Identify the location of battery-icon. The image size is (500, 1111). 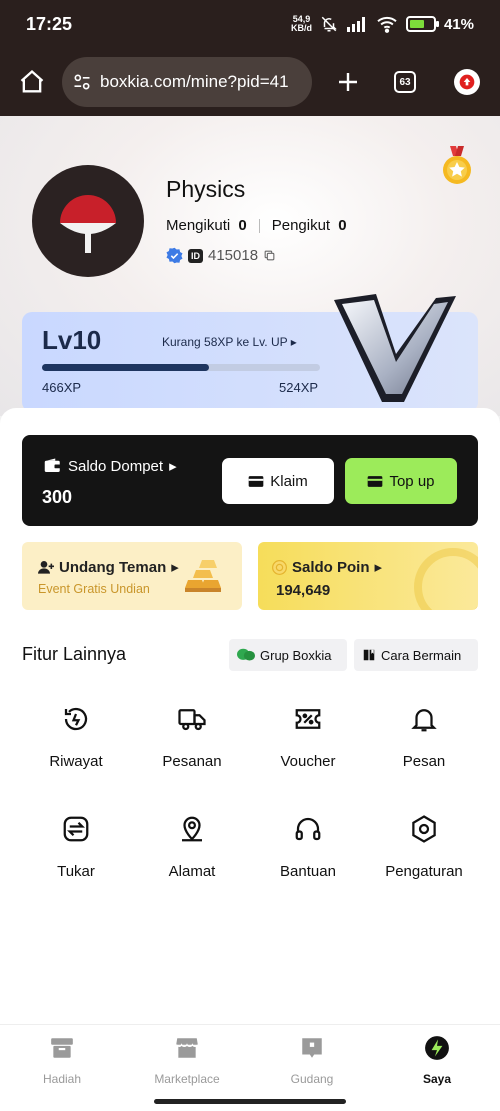
(422, 24).